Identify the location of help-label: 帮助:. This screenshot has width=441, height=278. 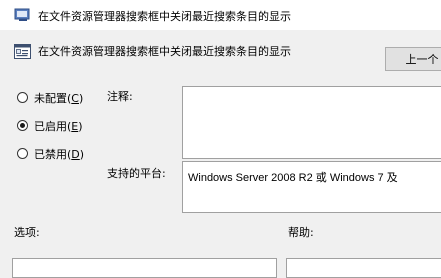
(301, 232).